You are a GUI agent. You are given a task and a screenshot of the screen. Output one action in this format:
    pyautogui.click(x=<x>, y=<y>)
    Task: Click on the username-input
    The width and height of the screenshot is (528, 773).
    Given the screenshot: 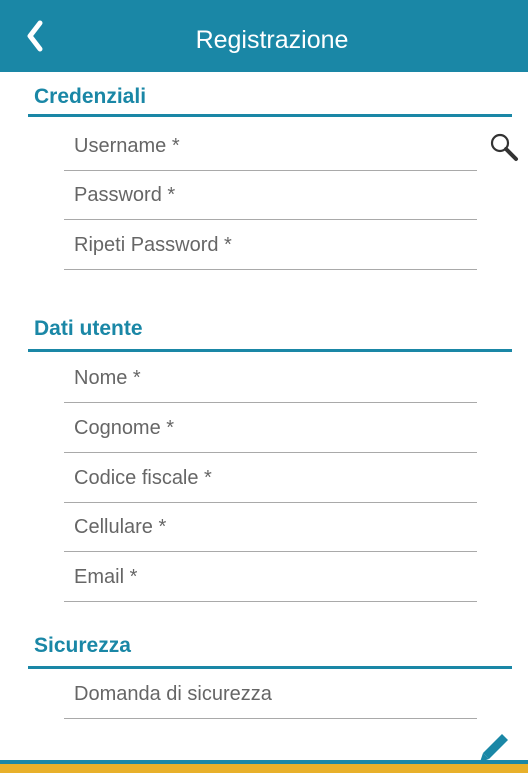 What is the action you would take?
    pyautogui.click(x=275, y=146)
    